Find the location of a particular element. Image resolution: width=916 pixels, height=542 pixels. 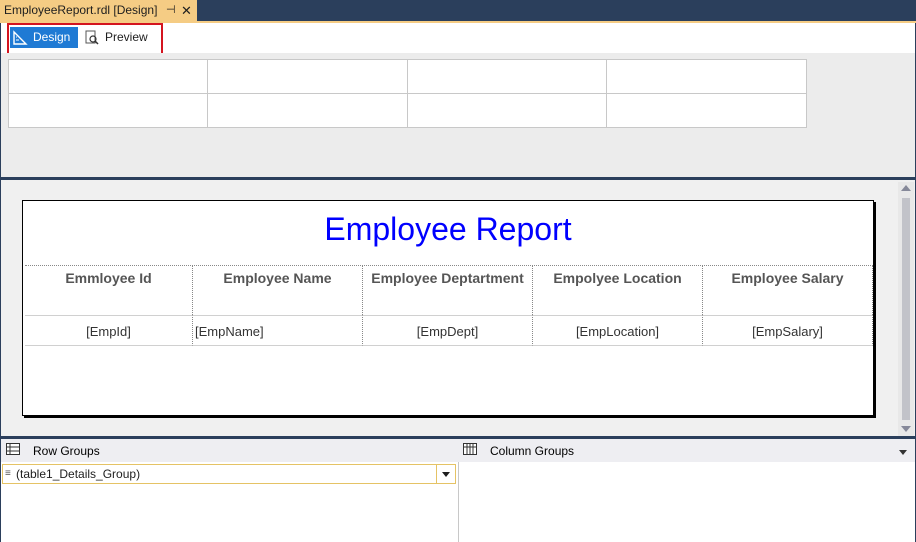

column-groups-icon is located at coordinates (470, 449).